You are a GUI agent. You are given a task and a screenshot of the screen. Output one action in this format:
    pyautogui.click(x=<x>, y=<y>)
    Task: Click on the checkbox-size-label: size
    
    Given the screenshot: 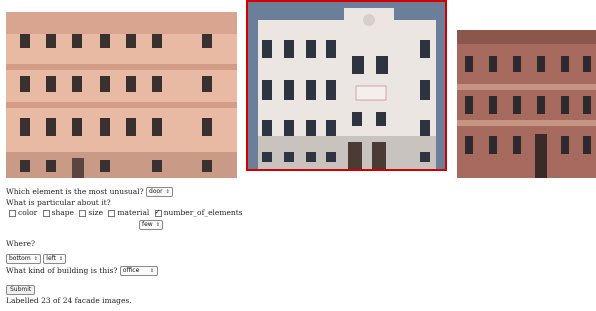 What is the action you would take?
    pyautogui.click(x=96, y=212)
    